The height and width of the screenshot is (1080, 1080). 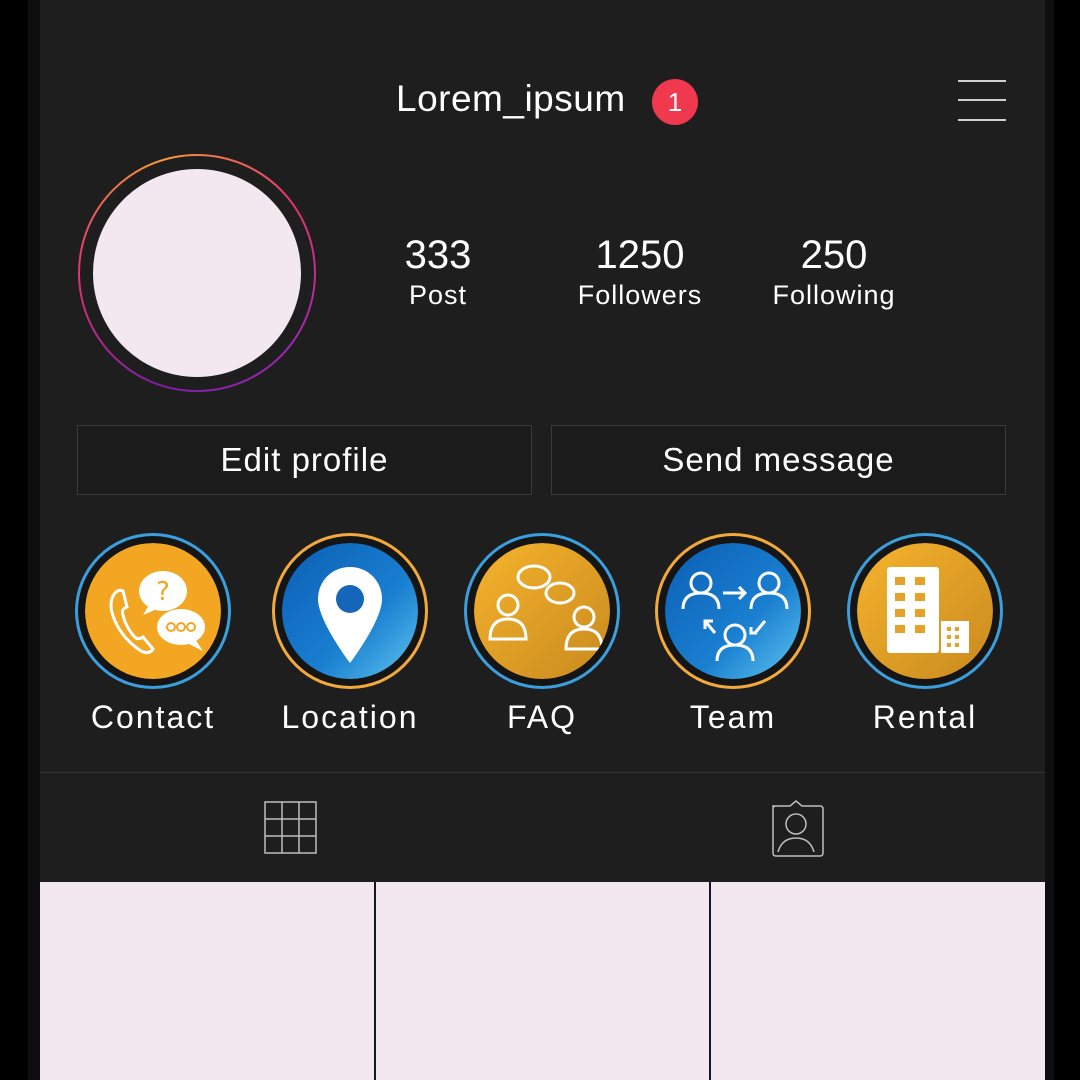 I want to click on highlight-team-label: Team, so click(x=733, y=717).